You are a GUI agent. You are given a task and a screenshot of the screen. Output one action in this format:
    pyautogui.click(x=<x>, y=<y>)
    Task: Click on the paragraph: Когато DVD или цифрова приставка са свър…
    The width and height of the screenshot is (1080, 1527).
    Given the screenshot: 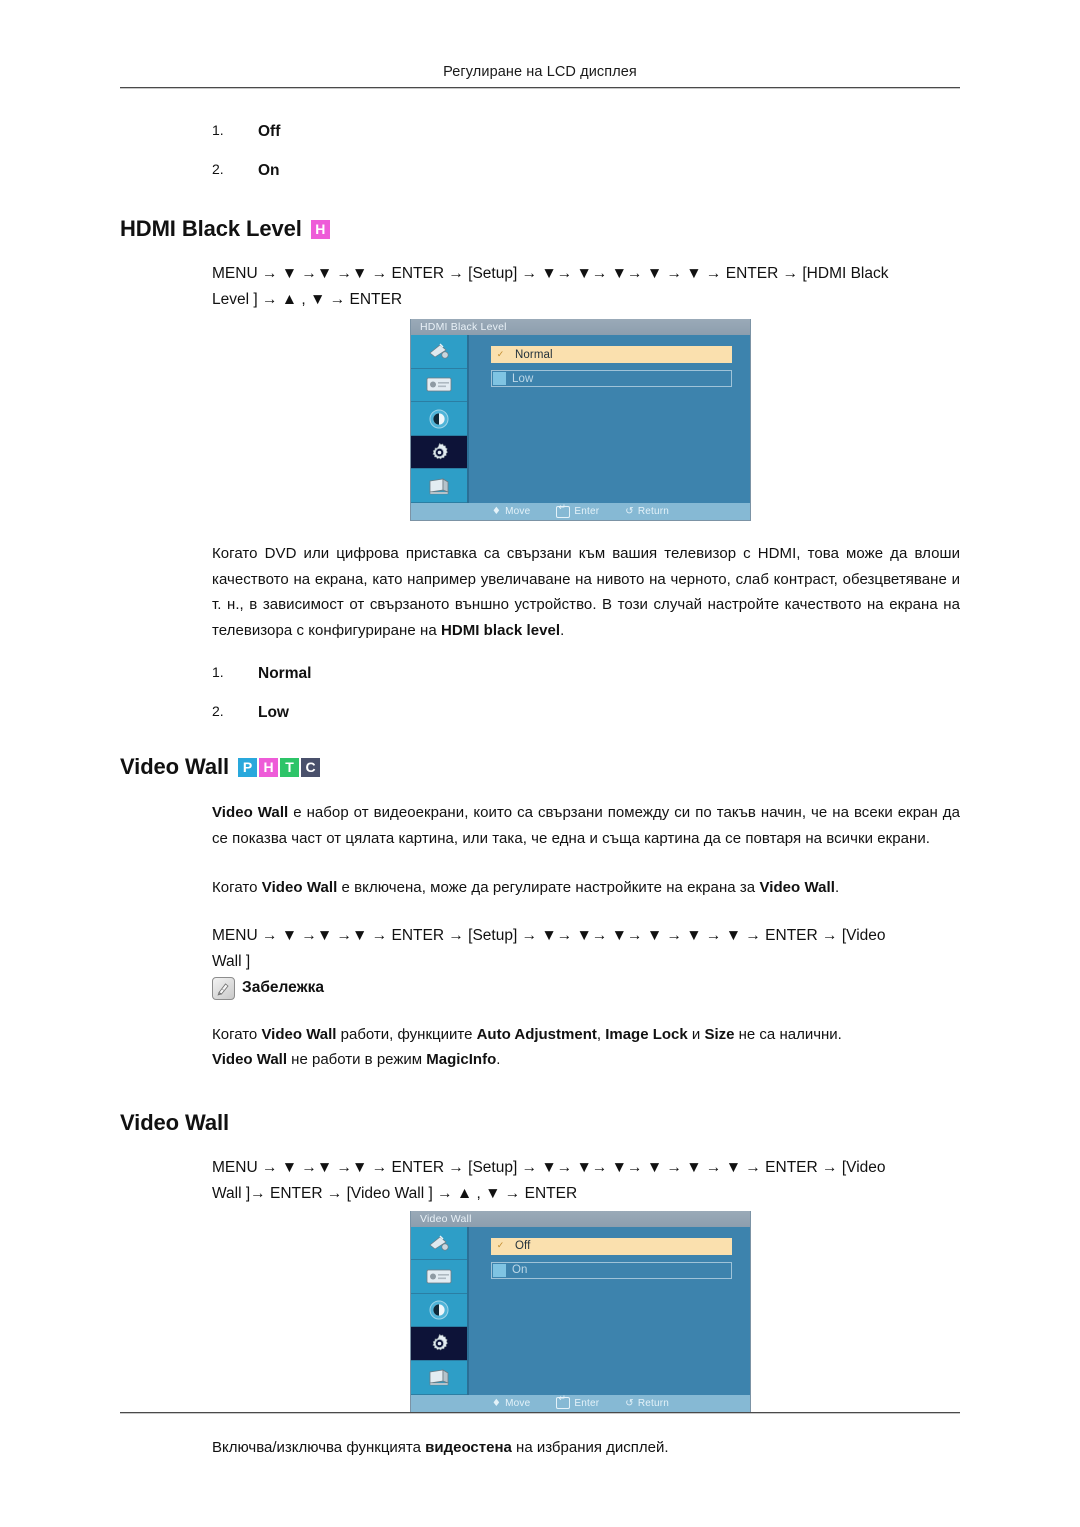 What is the action you would take?
    pyautogui.click(x=586, y=592)
    